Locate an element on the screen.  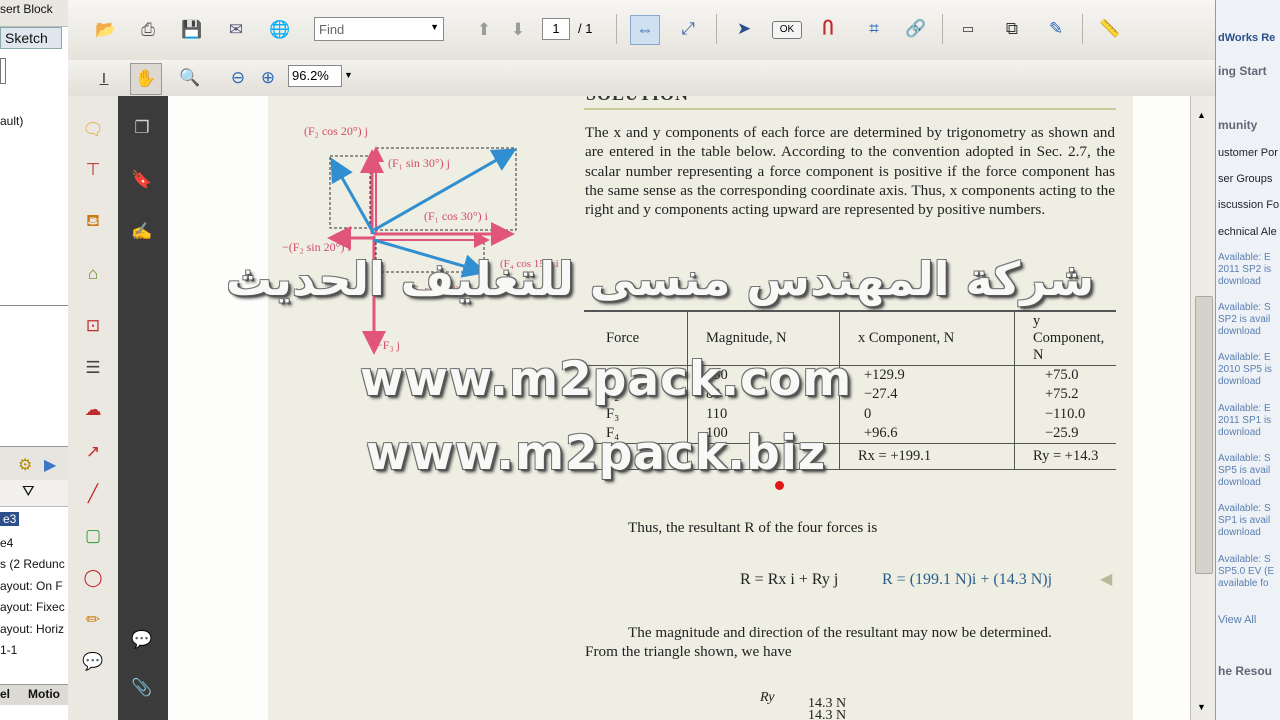
zoom-level-input: 96.2% is located at coordinates (315, 76).